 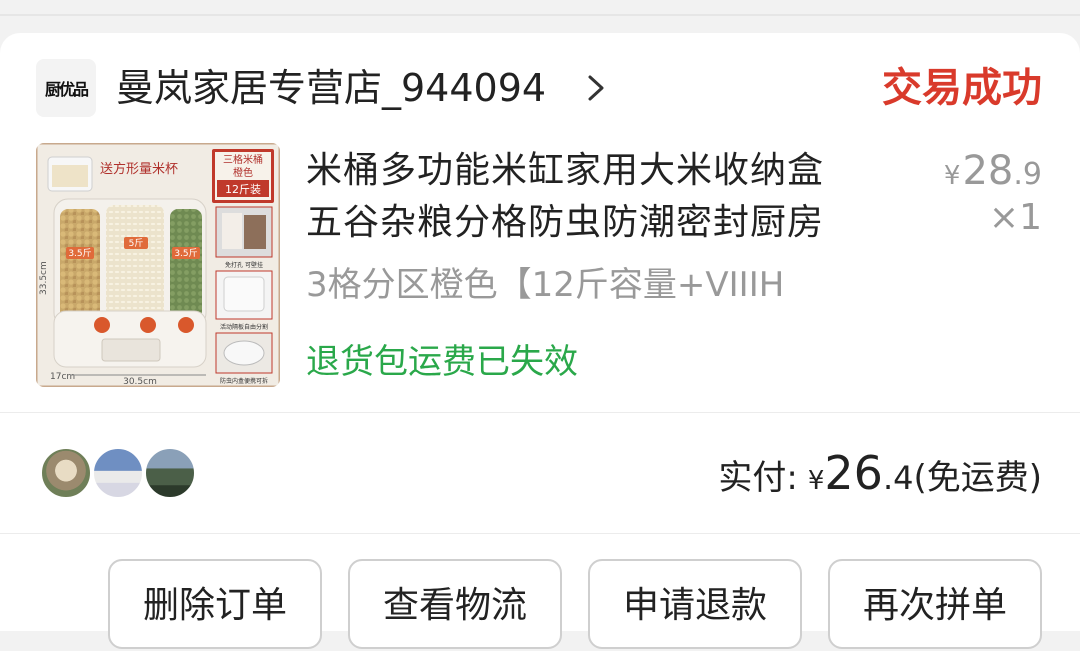 I want to click on image-cup-label: 送方形量米杯, so click(x=139, y=169).